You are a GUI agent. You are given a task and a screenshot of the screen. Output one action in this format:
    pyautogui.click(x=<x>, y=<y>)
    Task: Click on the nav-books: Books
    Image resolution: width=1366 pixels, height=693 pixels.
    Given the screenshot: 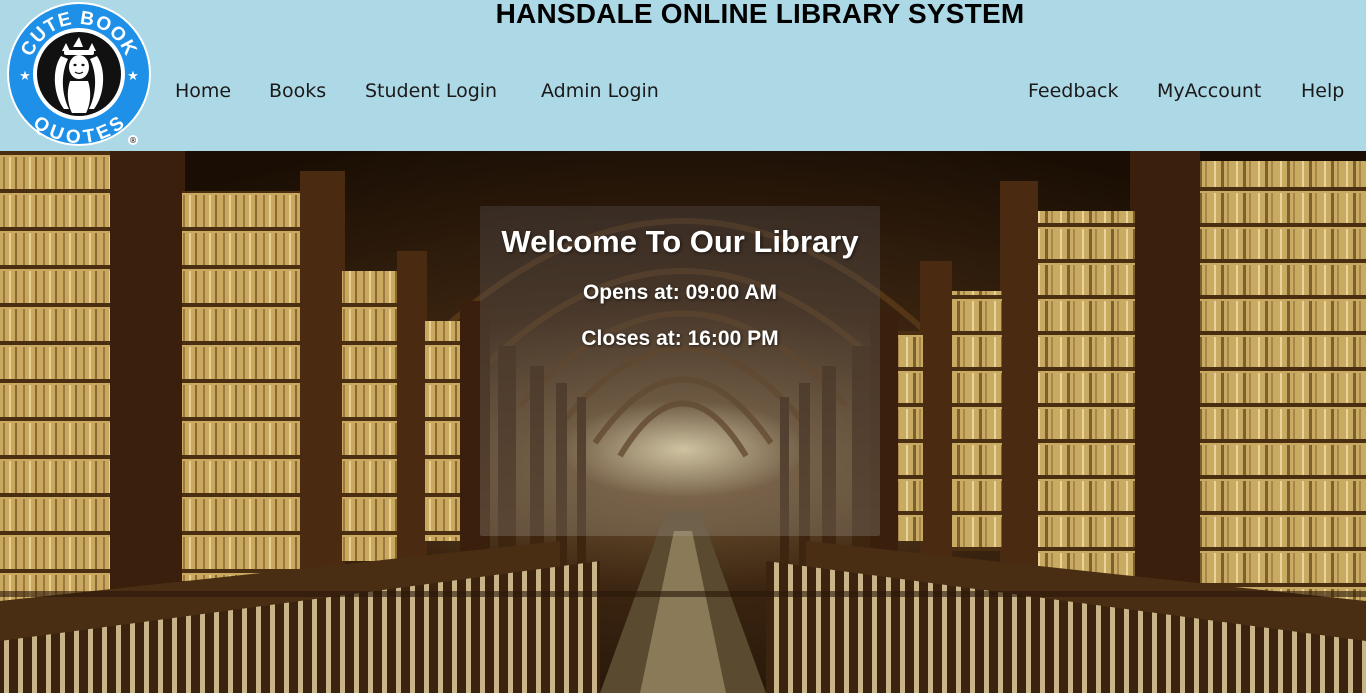 What is the action you would take?
    pyautogui.click(x=297, y=91)
    